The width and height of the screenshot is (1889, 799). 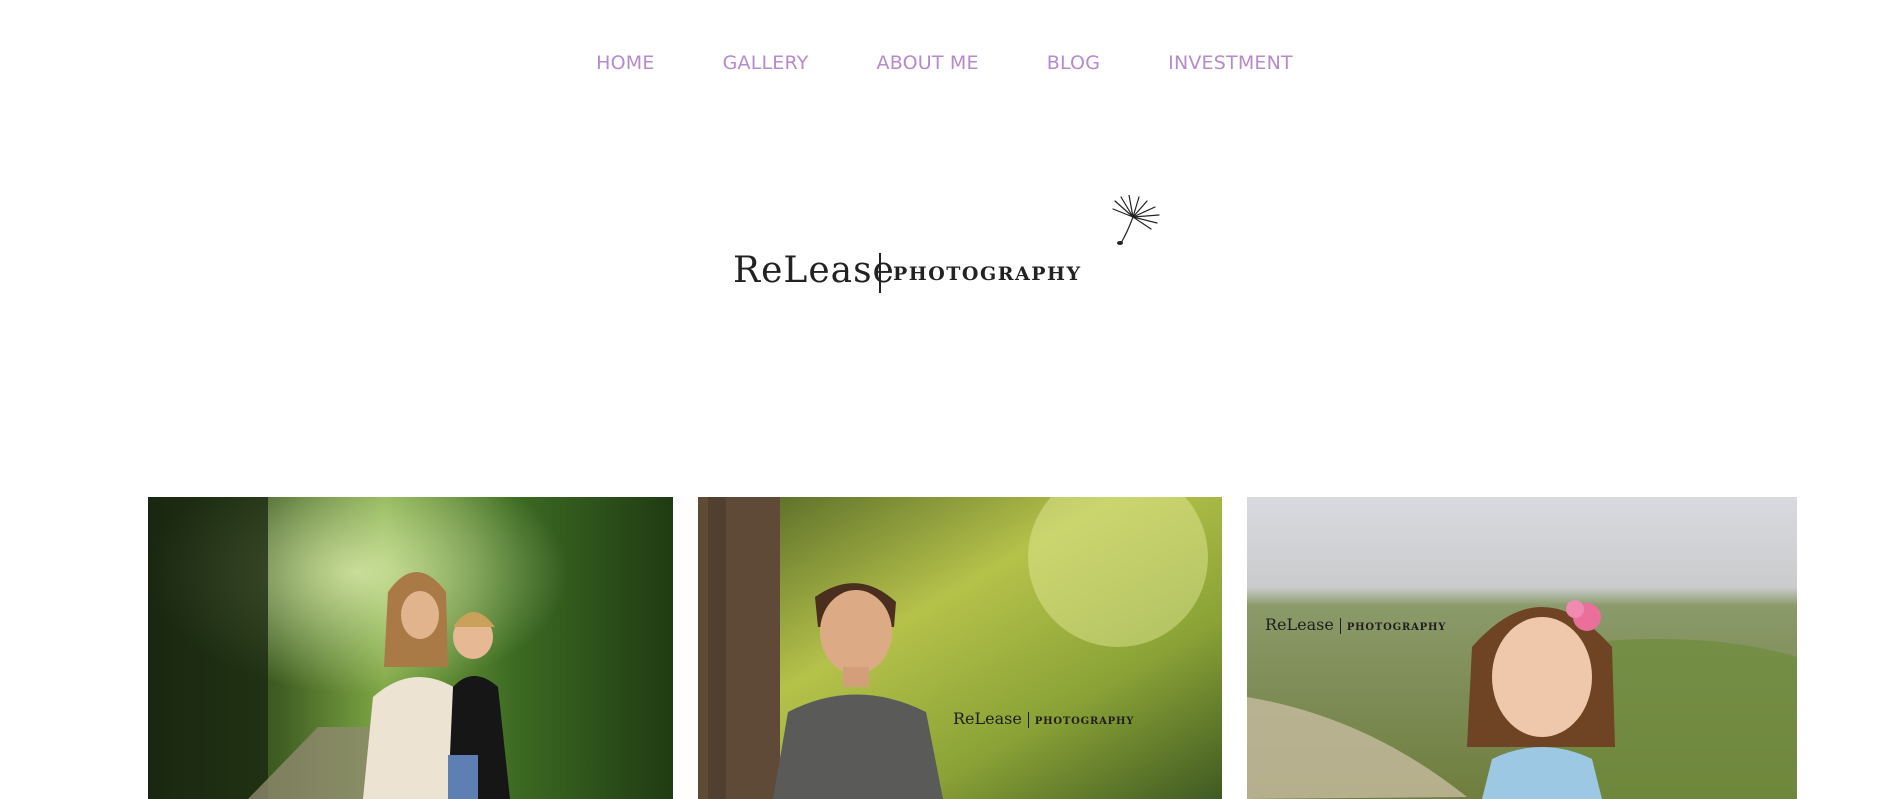 I want to click on logo-divider, so click(x=880, y=273).